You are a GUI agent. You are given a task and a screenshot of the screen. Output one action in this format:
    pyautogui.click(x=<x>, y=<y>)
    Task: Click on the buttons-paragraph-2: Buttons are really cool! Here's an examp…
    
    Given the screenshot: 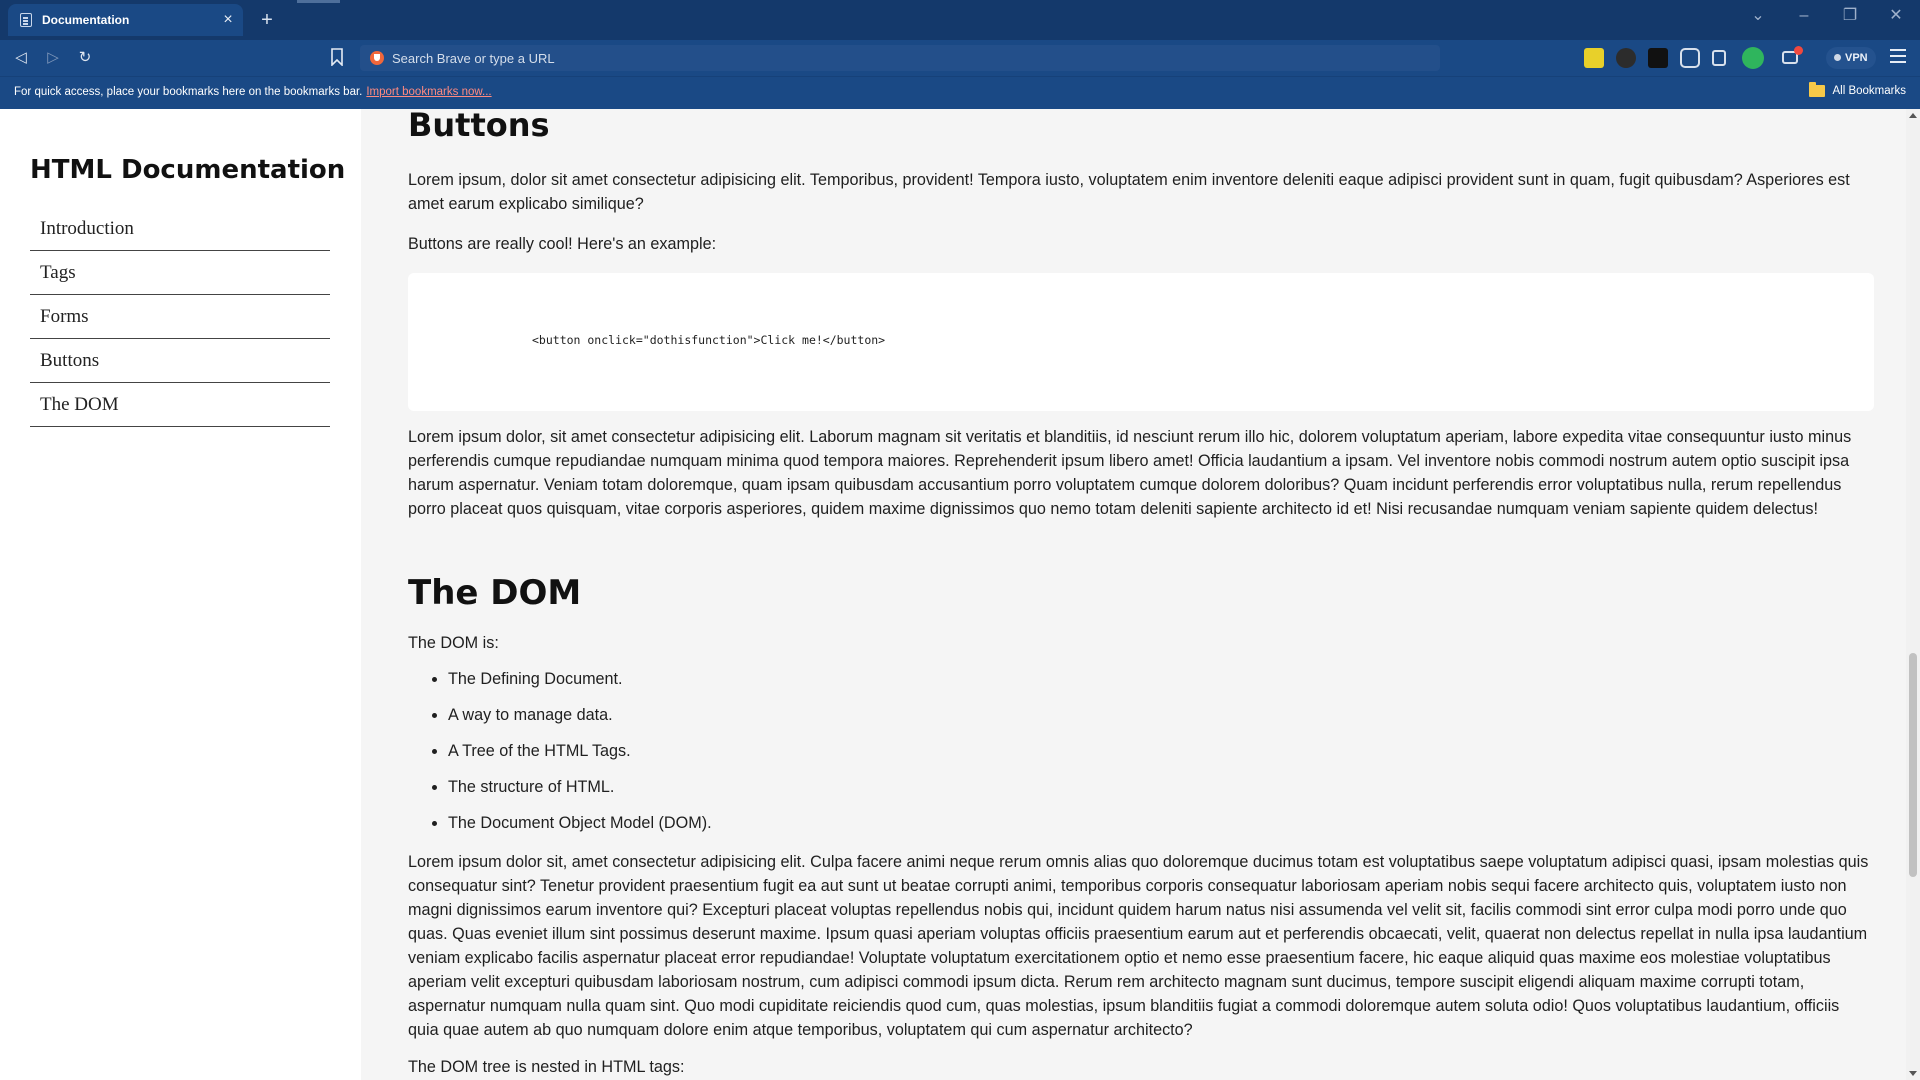 What is the action you would take?
    pyautogui.click(x=562, y=244)
    